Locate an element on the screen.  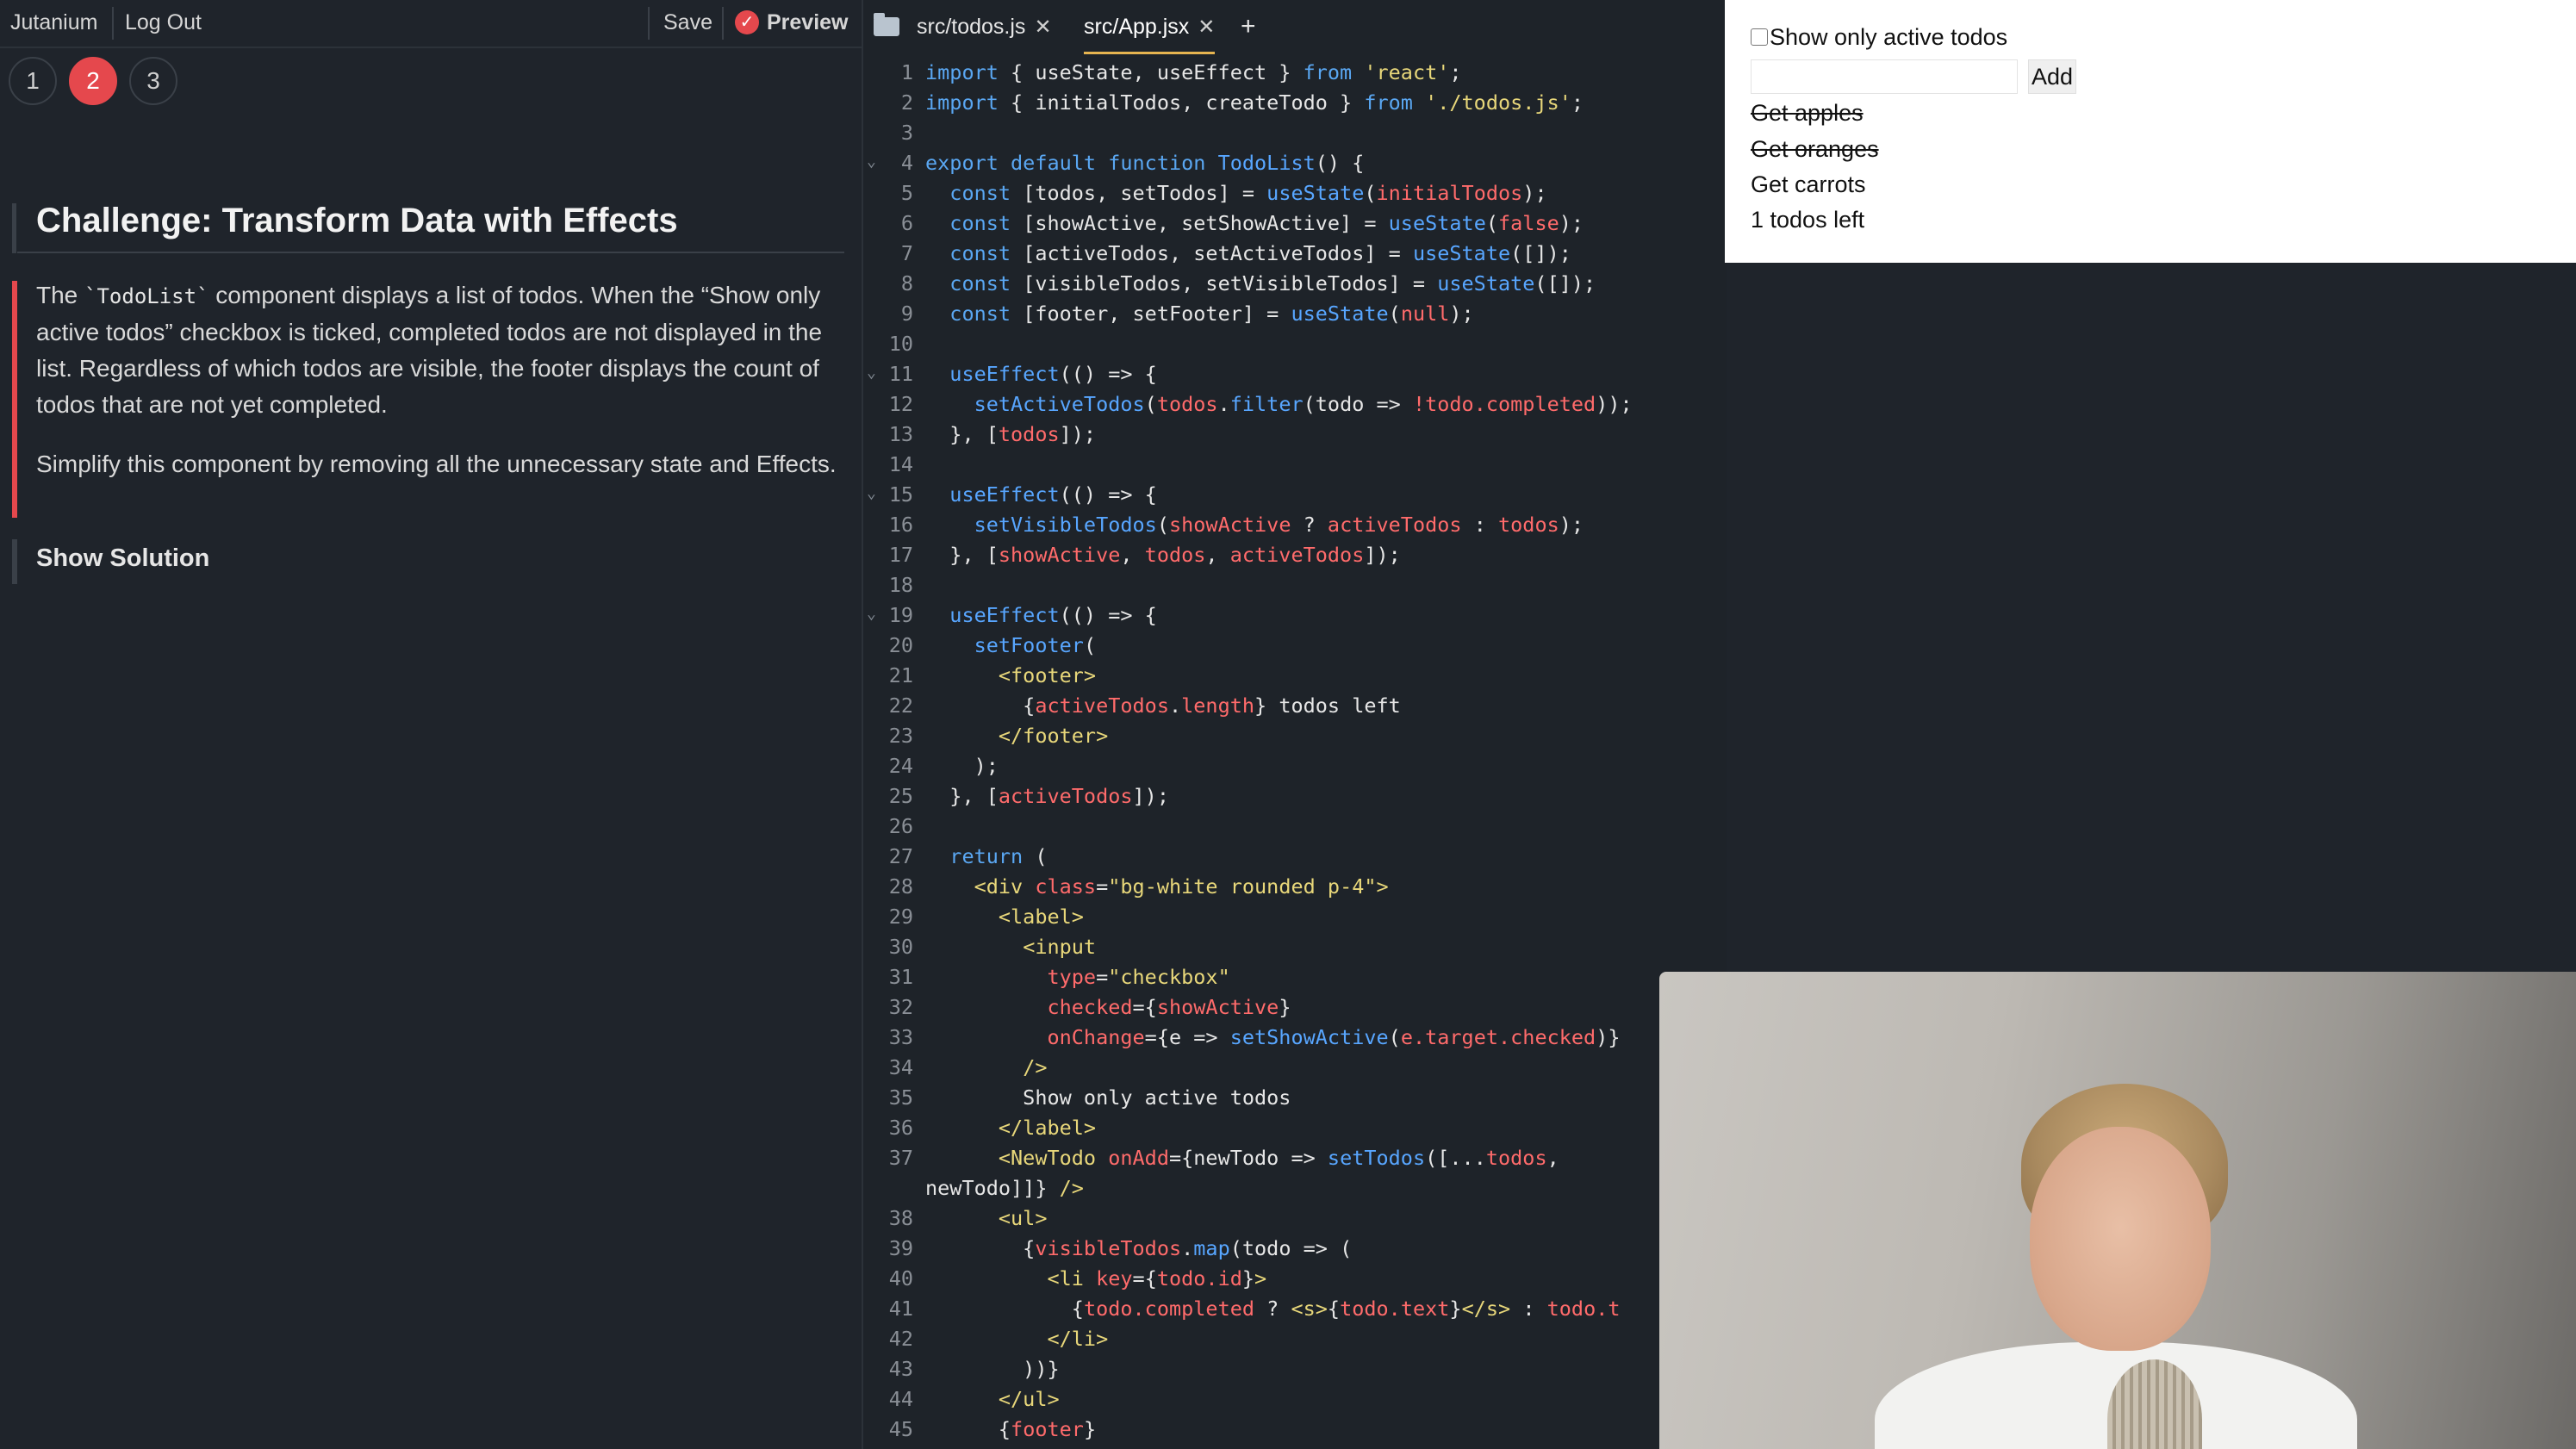
line-number: 10 is located at coordinates (901, 344).